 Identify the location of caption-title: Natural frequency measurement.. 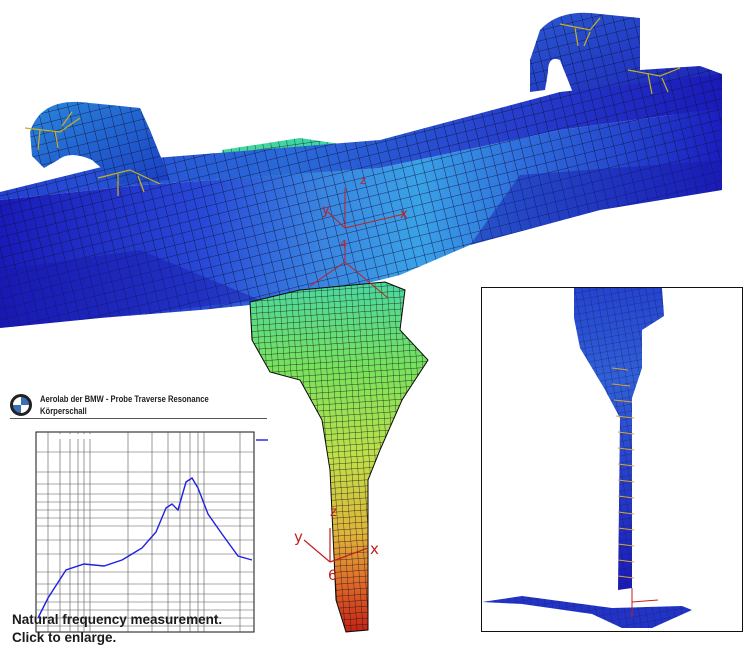
(117, 619).